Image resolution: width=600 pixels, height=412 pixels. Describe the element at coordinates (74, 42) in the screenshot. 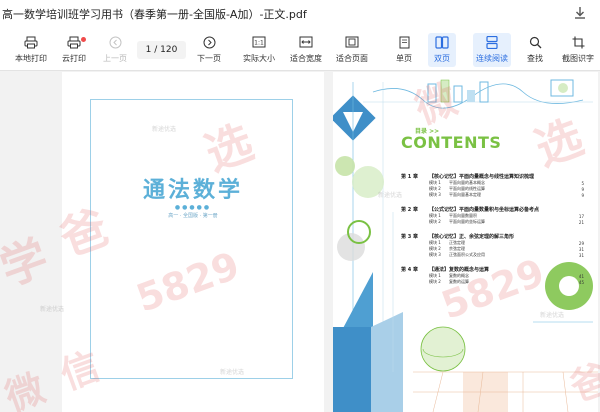

I see `cloud-printer-icon` at that location.